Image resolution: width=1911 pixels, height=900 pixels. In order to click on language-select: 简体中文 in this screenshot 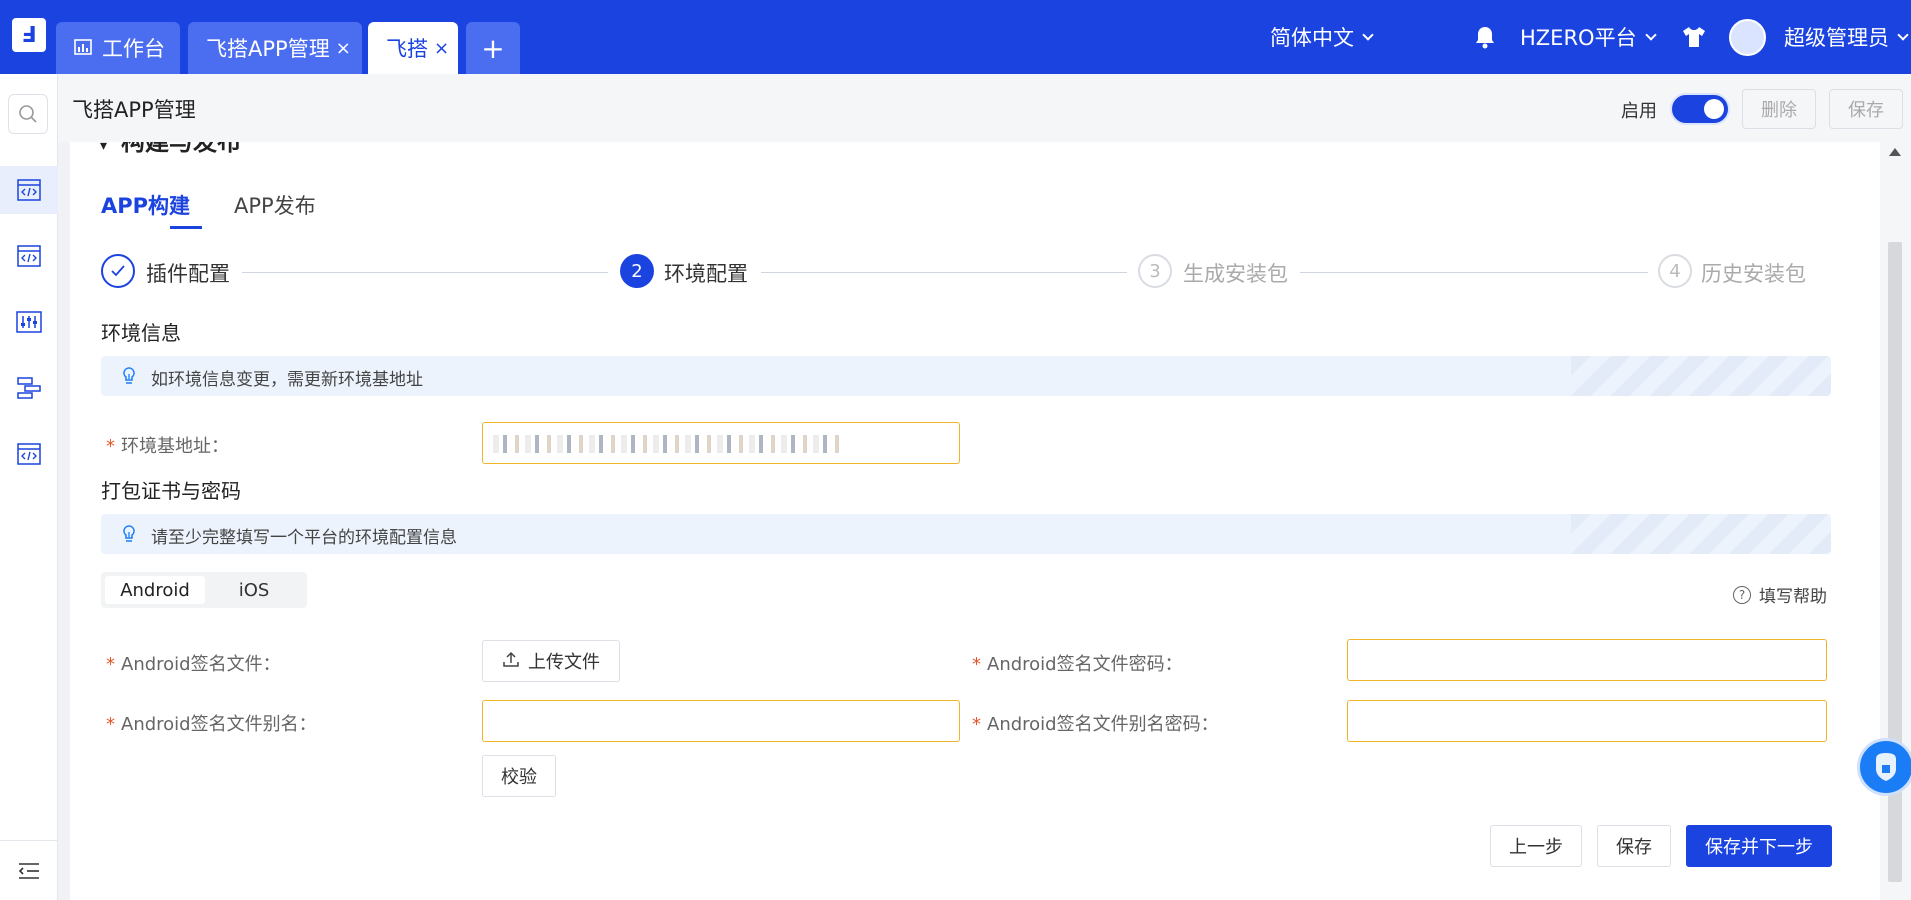, I will do `click(1322, 37)`.